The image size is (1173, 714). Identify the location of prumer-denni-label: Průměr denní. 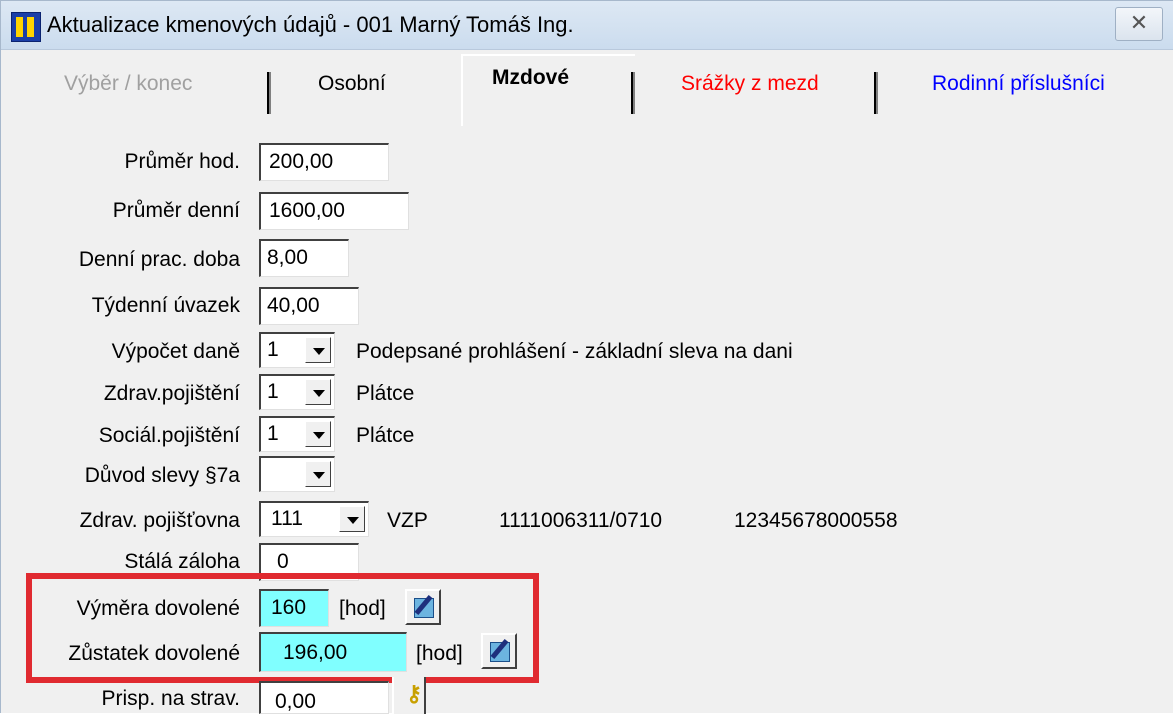
(176, 210).